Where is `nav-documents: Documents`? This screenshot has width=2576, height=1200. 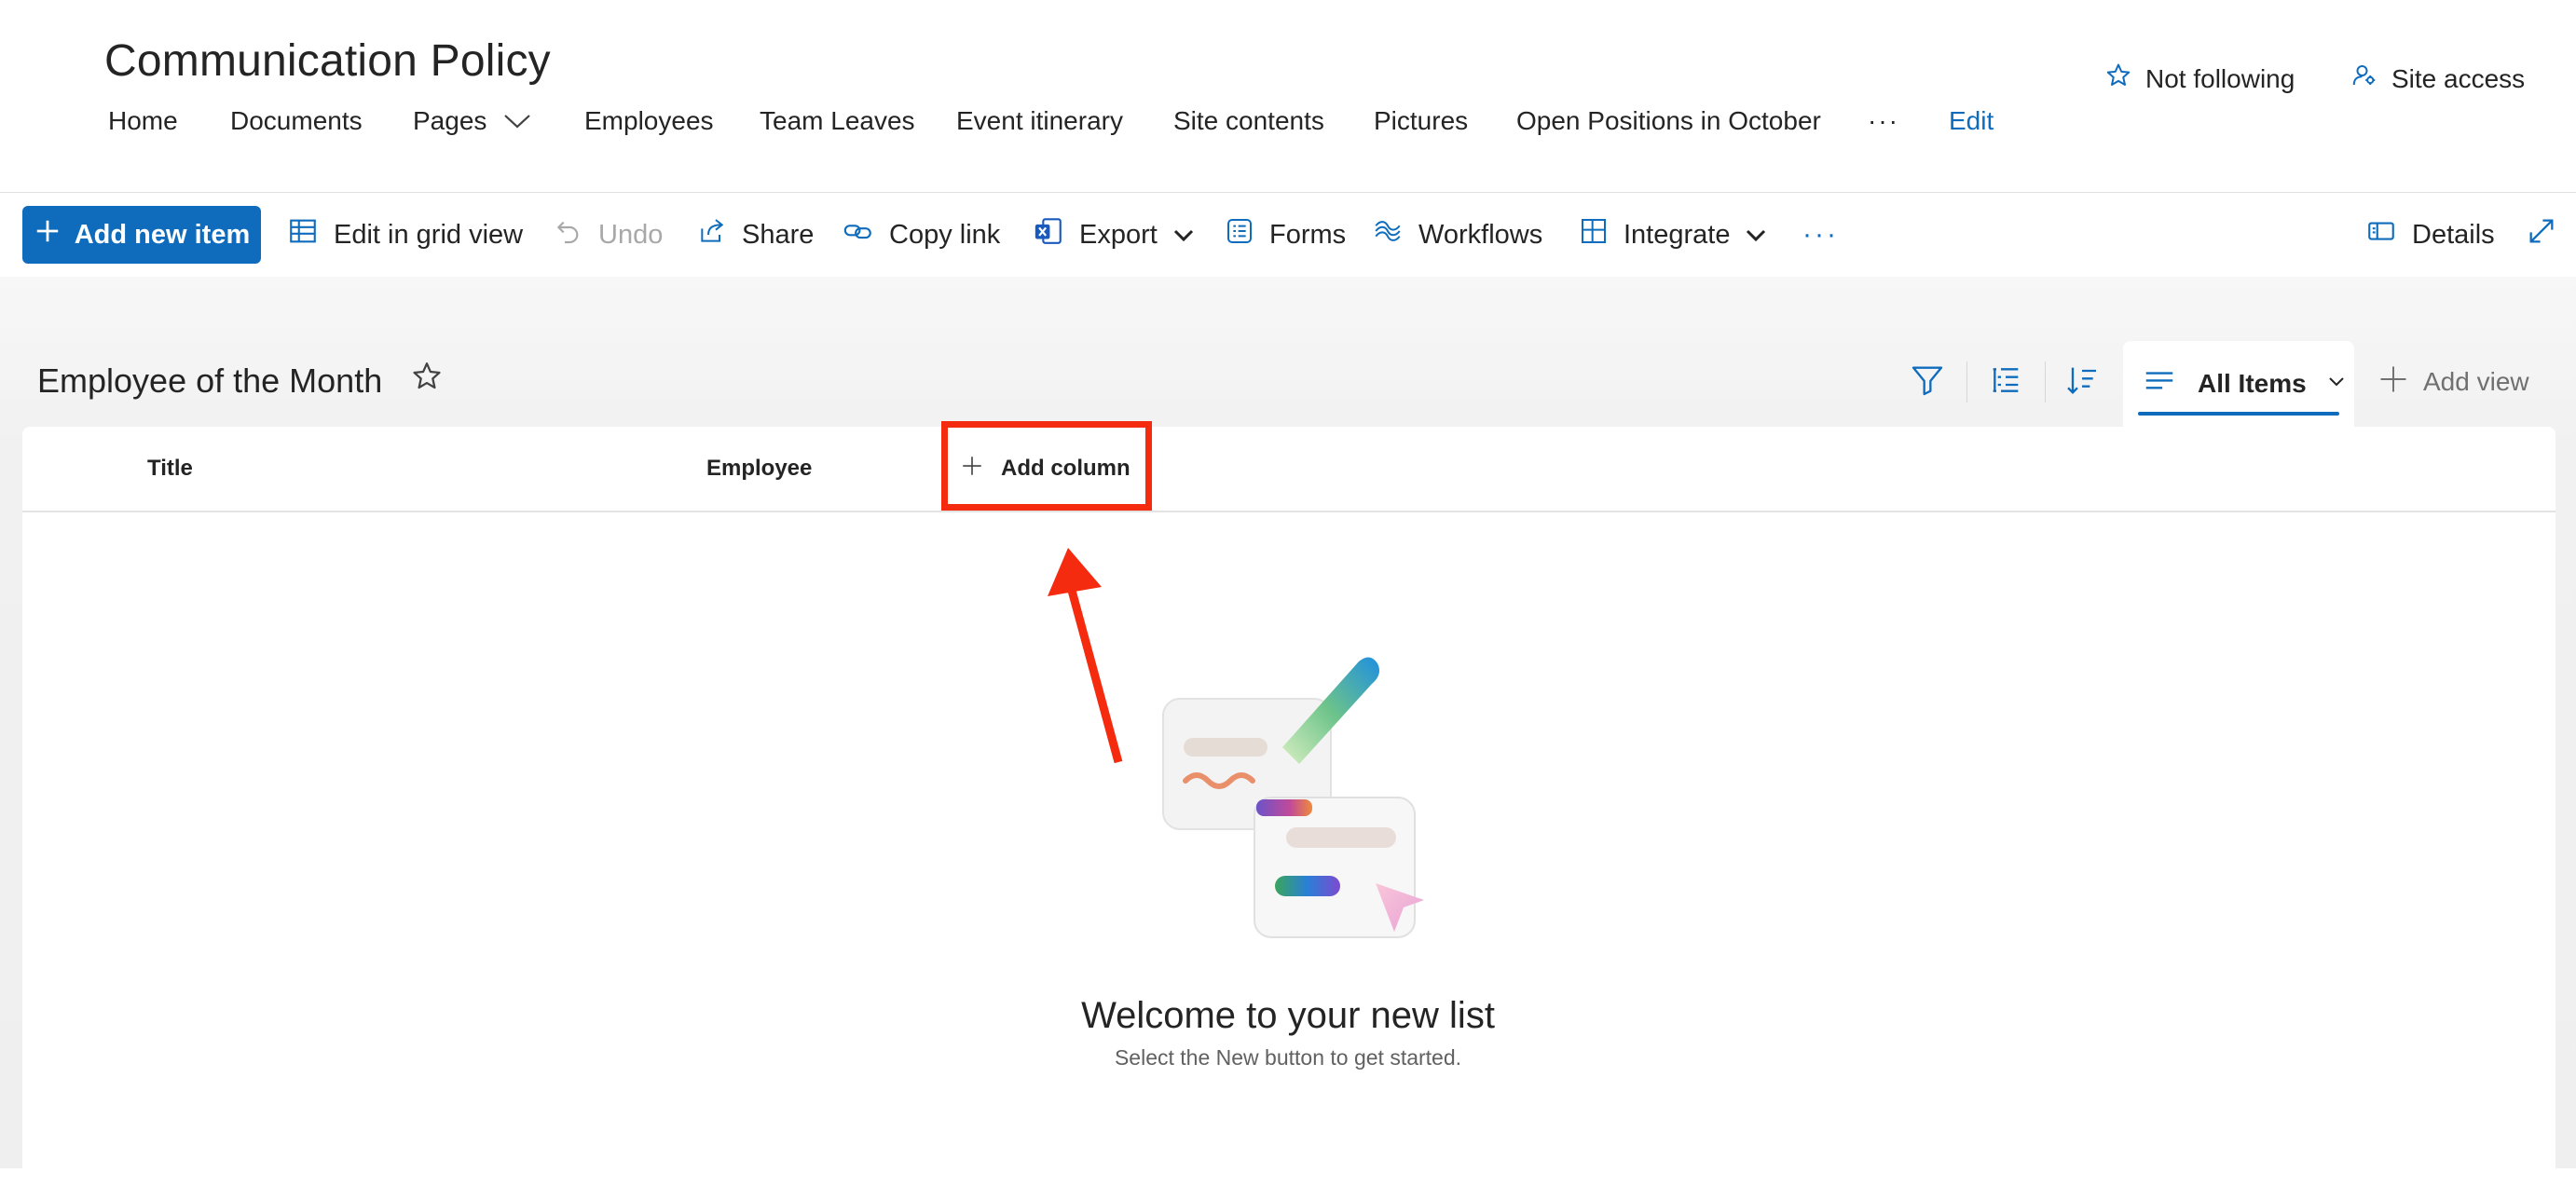 nav-documents: Documents is located at coordinates (296, 121).